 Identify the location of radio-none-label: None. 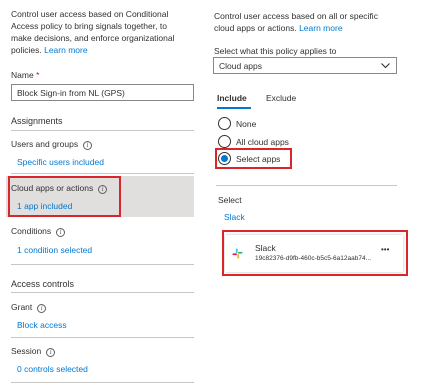
(246, 124).